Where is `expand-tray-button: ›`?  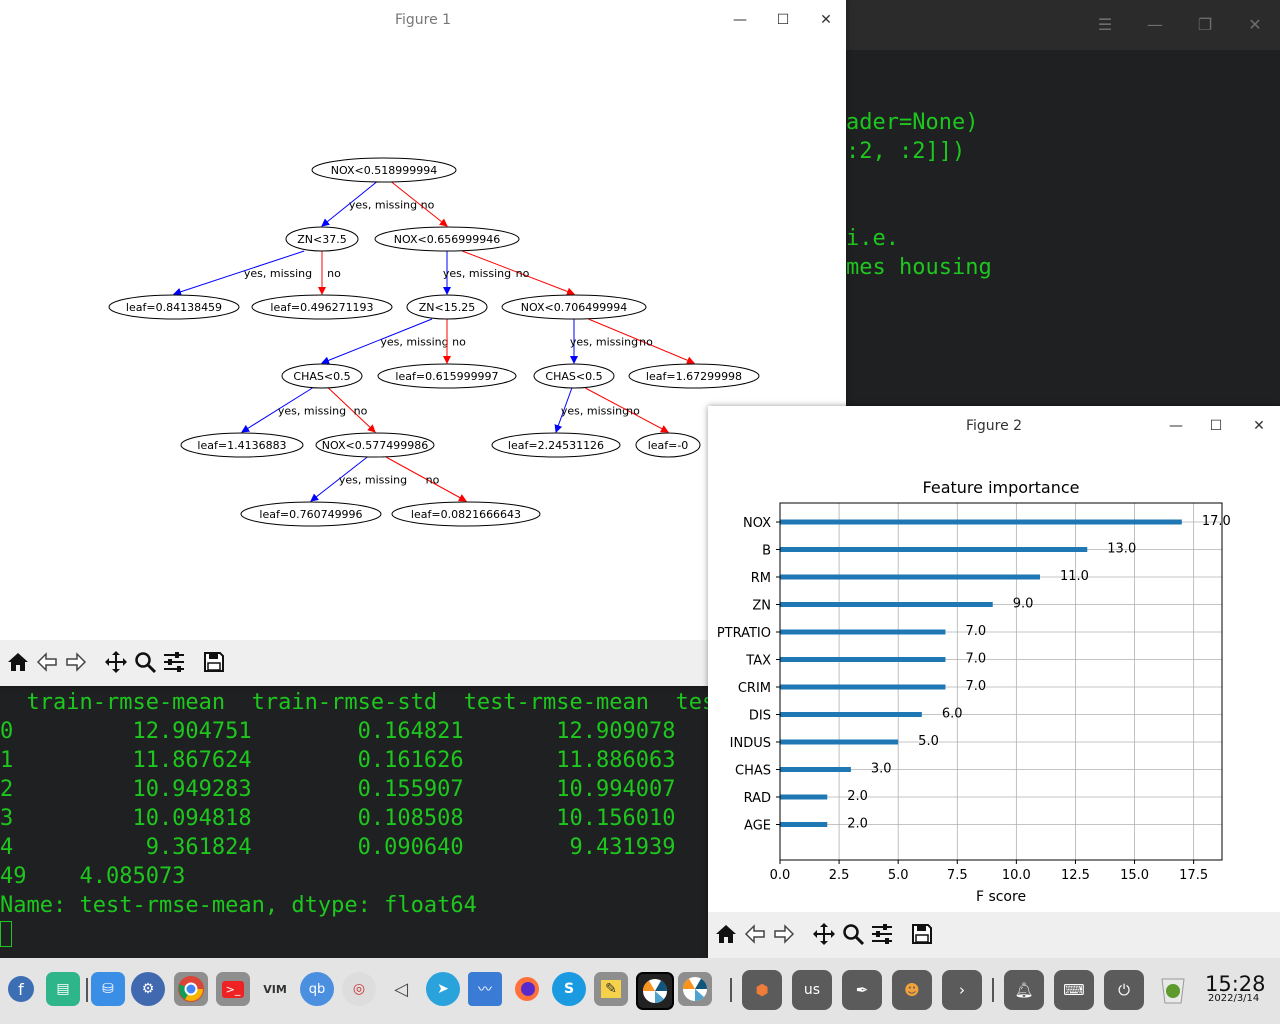
expand-tray-button: › is located at coordinates (962, 990).